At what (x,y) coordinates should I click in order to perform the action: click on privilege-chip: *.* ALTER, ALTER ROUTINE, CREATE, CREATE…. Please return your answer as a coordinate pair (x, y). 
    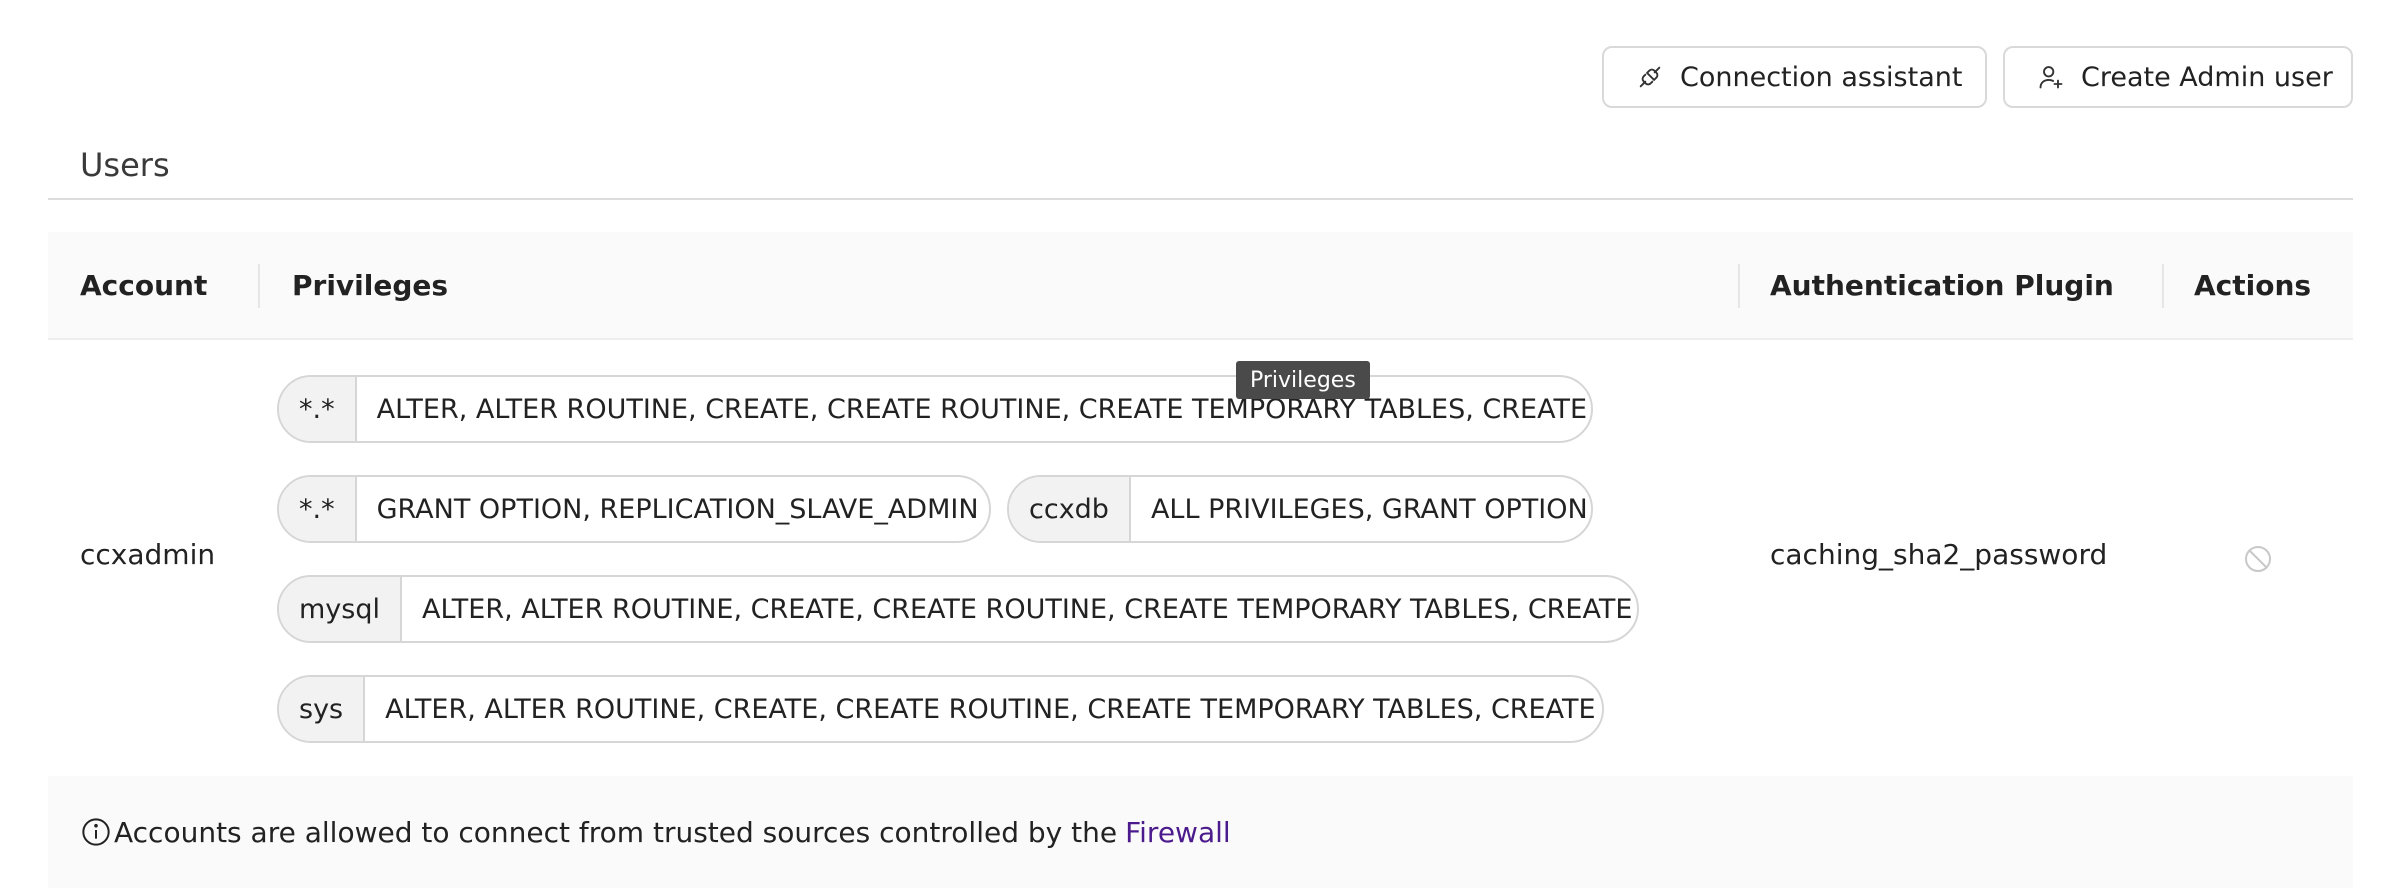
    Looking at the image, I should click on (935, 409).